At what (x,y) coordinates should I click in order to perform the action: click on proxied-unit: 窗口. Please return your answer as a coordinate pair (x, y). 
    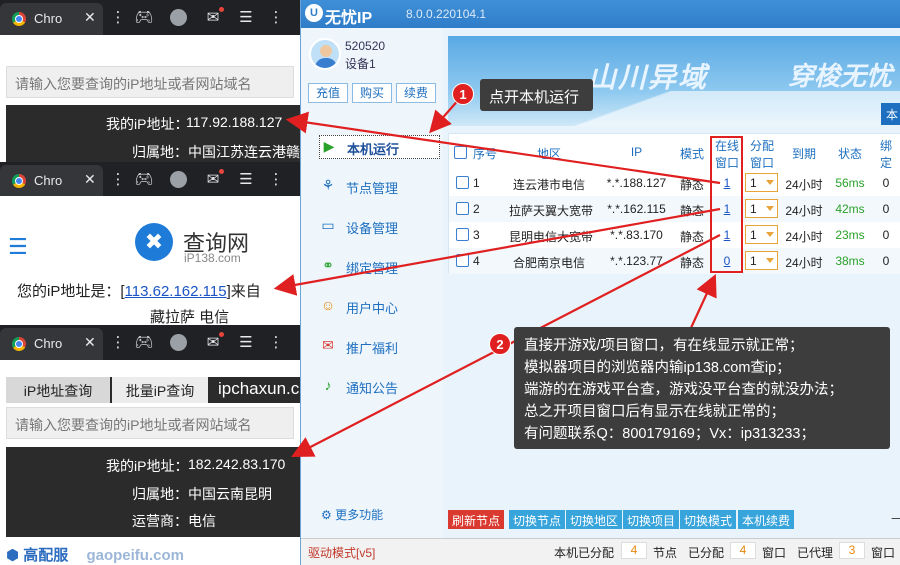
    Looking at the image, I should click on (883, 553).